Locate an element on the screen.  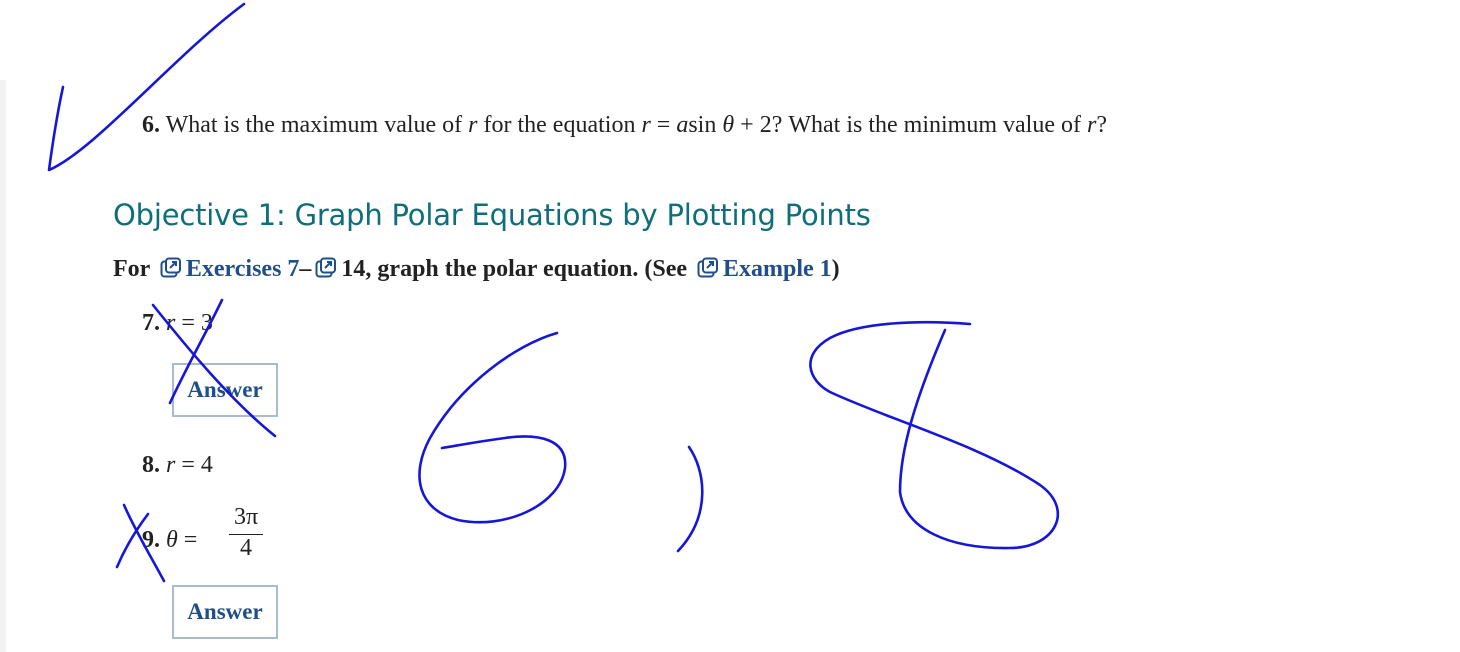
checkmark-stroke is located at coordinates (146, 87).